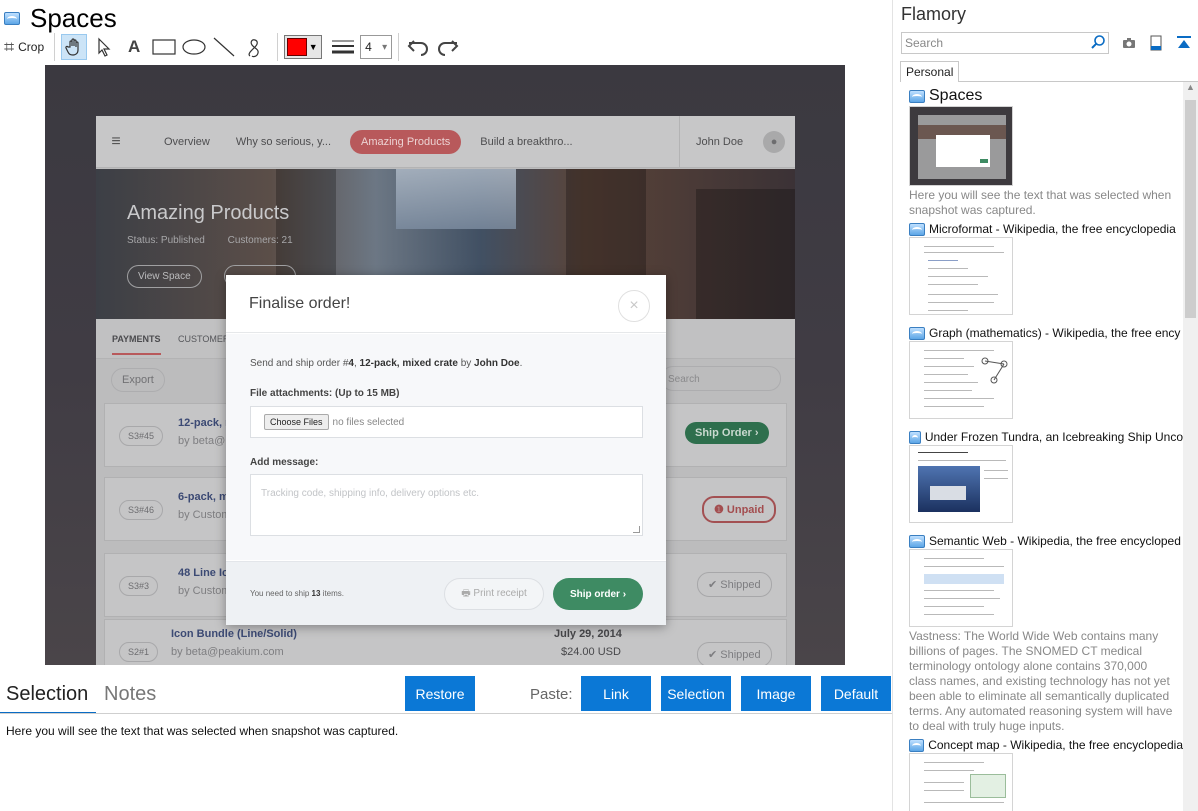 The height and width of the screenshot is (811, 1198). What do you see at coordinates (313, 47) in the screenshot?
I see `chevron-down-icon: ▼` at bounding box center [313, 47].